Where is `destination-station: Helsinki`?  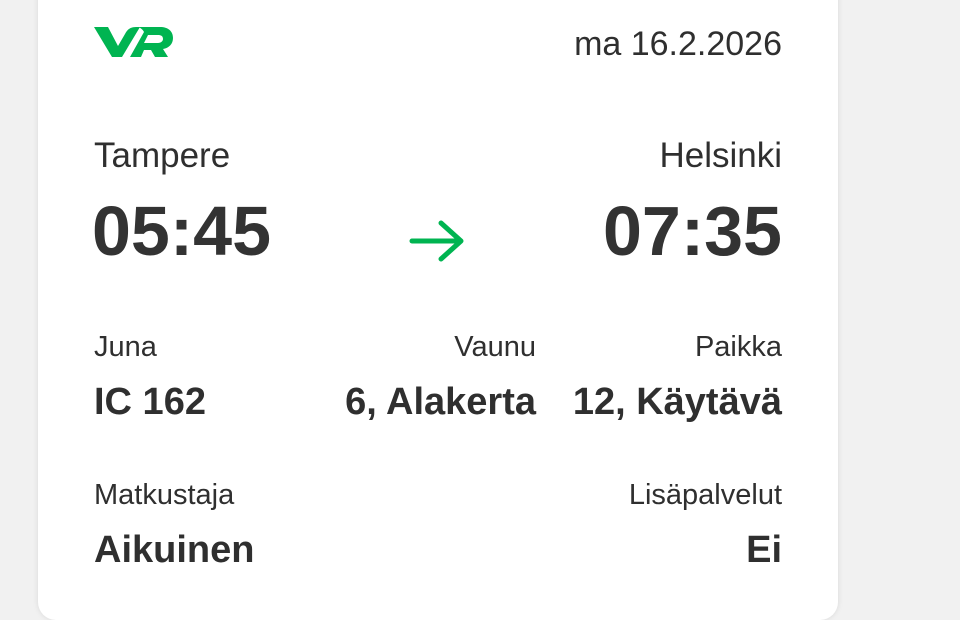 destination-station: Helsinki is located at coordinates (720, 155).